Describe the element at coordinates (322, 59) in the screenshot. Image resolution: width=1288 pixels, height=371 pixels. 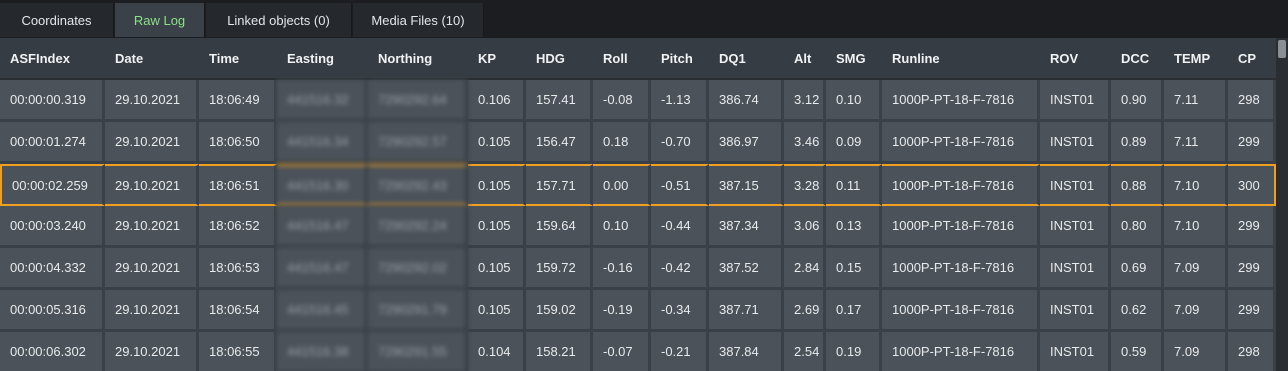
I see `column-header-easting: Easting` at that location.